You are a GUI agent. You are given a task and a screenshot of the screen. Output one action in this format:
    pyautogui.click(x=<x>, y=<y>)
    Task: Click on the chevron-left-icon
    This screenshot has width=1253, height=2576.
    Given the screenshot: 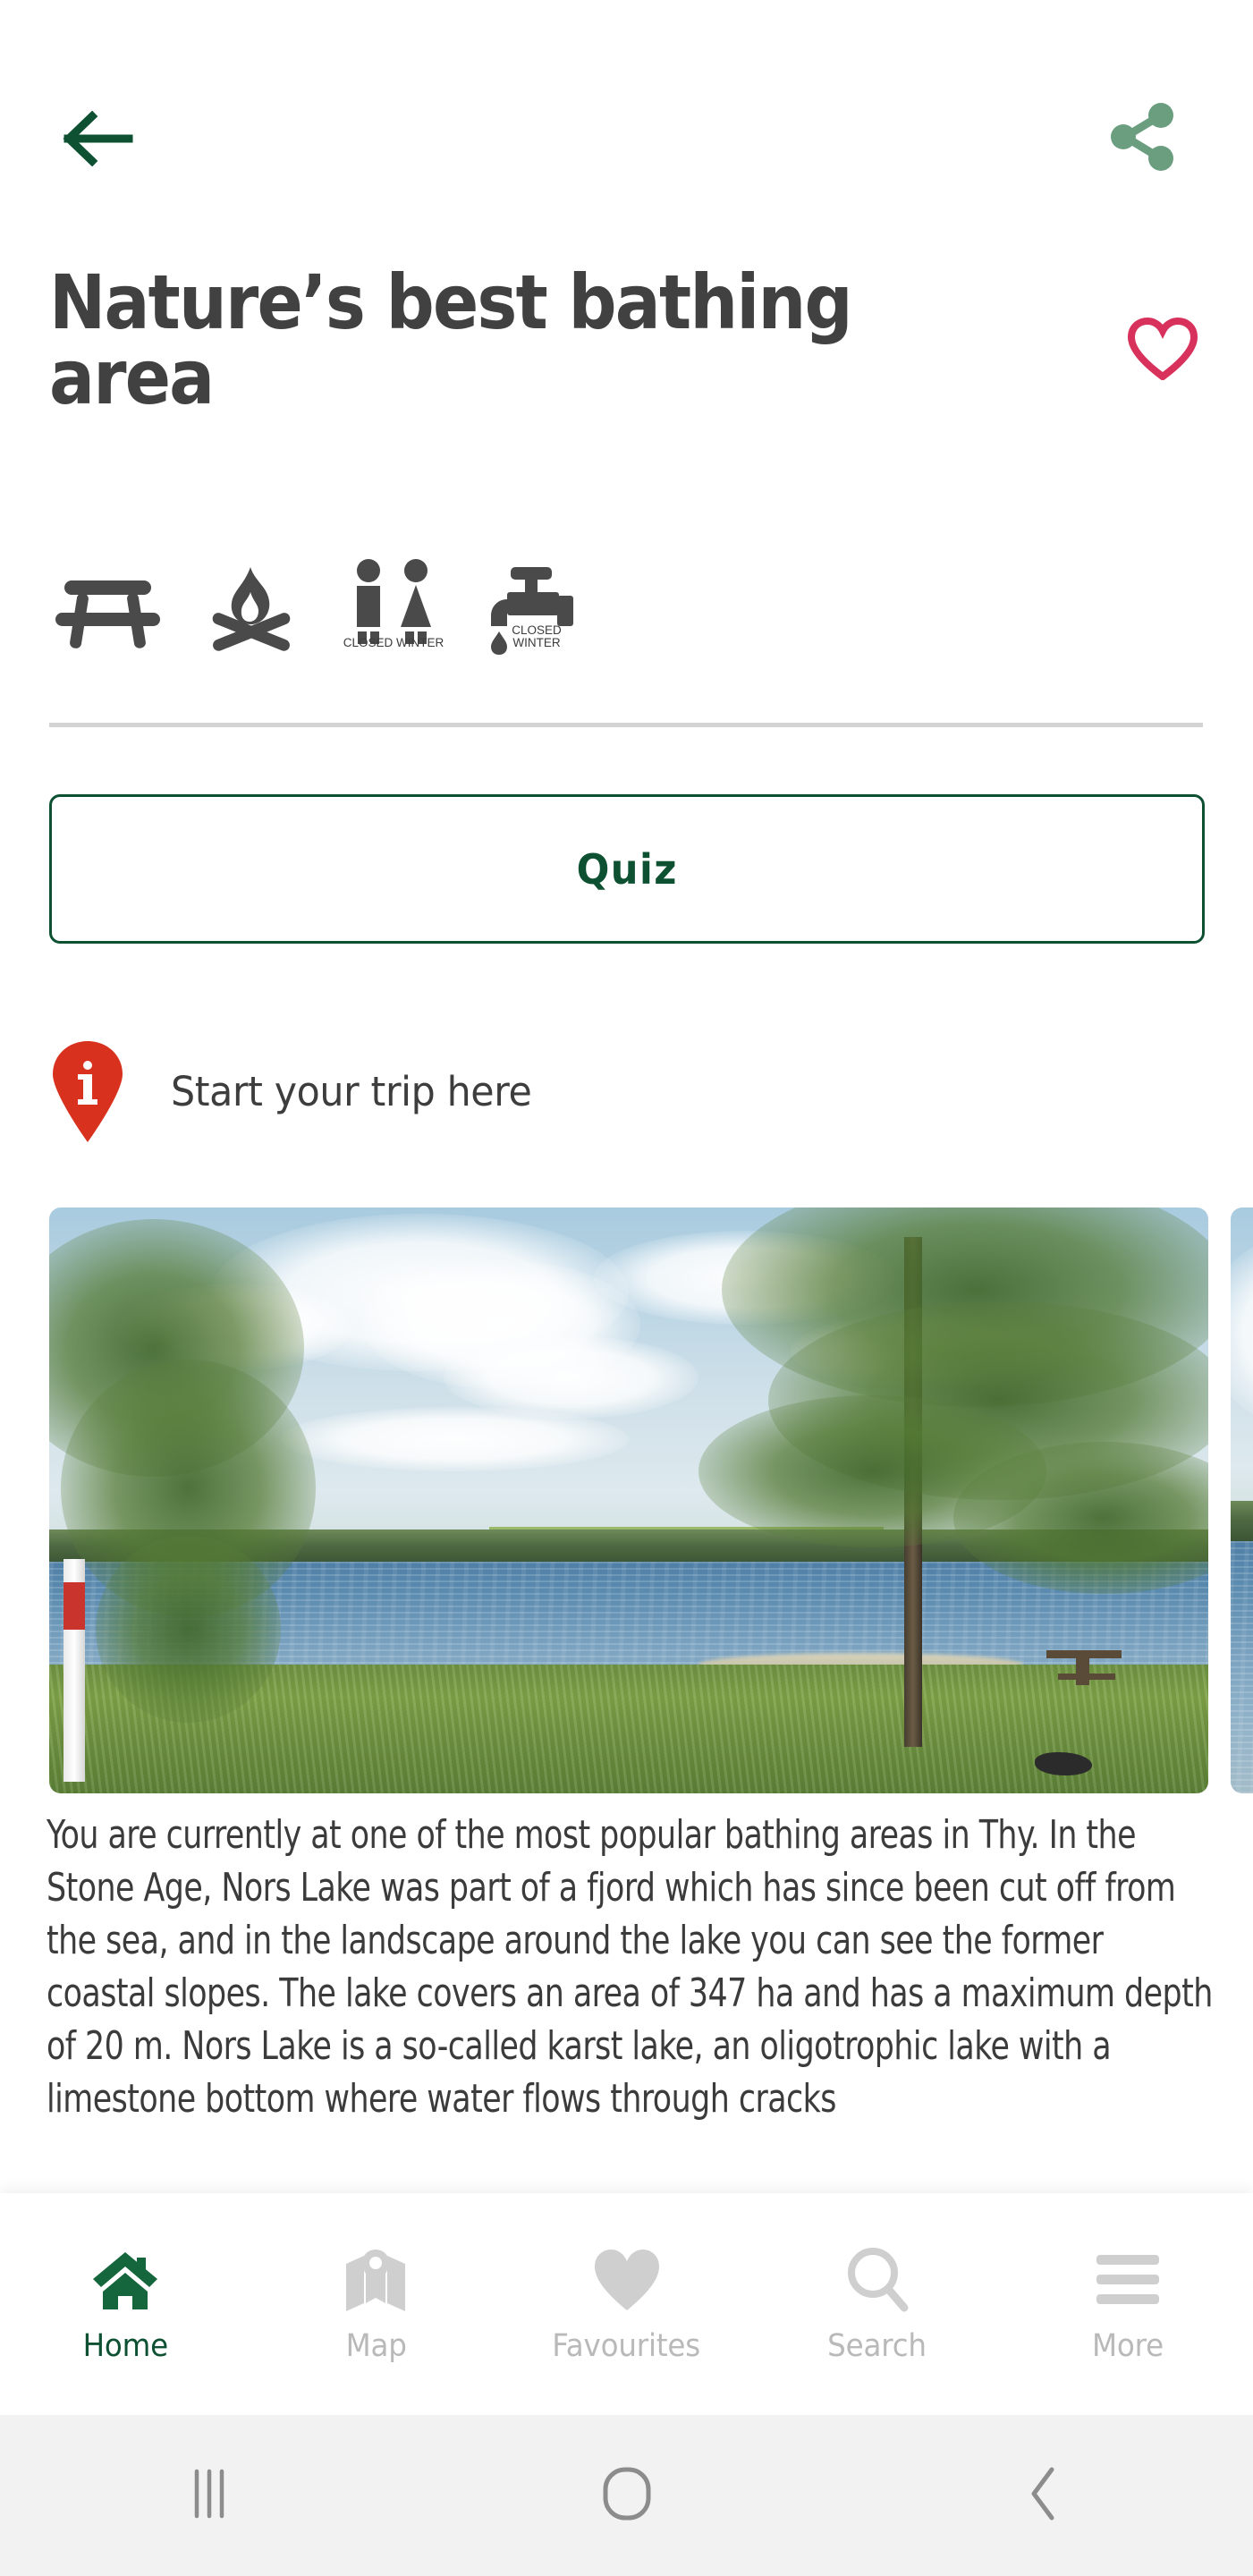 What is the action you would take?
    pyautogui.click(x=1045, y=2496)
    